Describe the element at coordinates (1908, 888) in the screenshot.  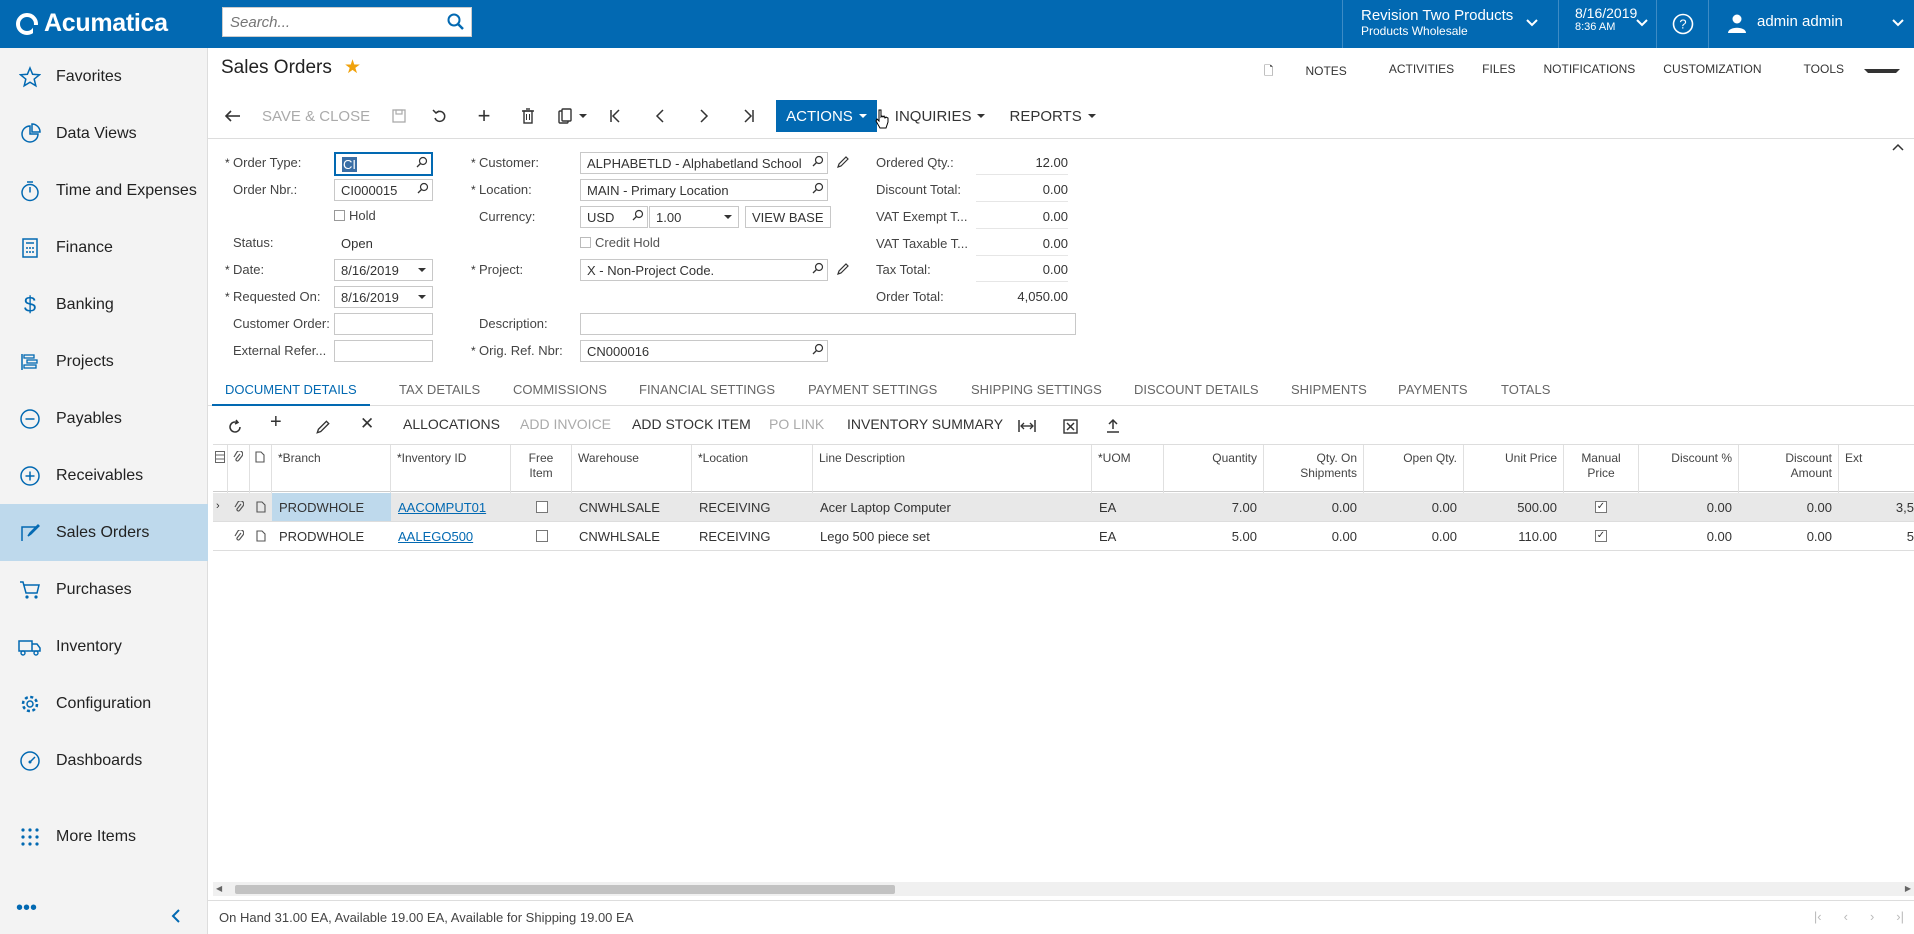
I see `scroll-right-icon: ▶` at that location.